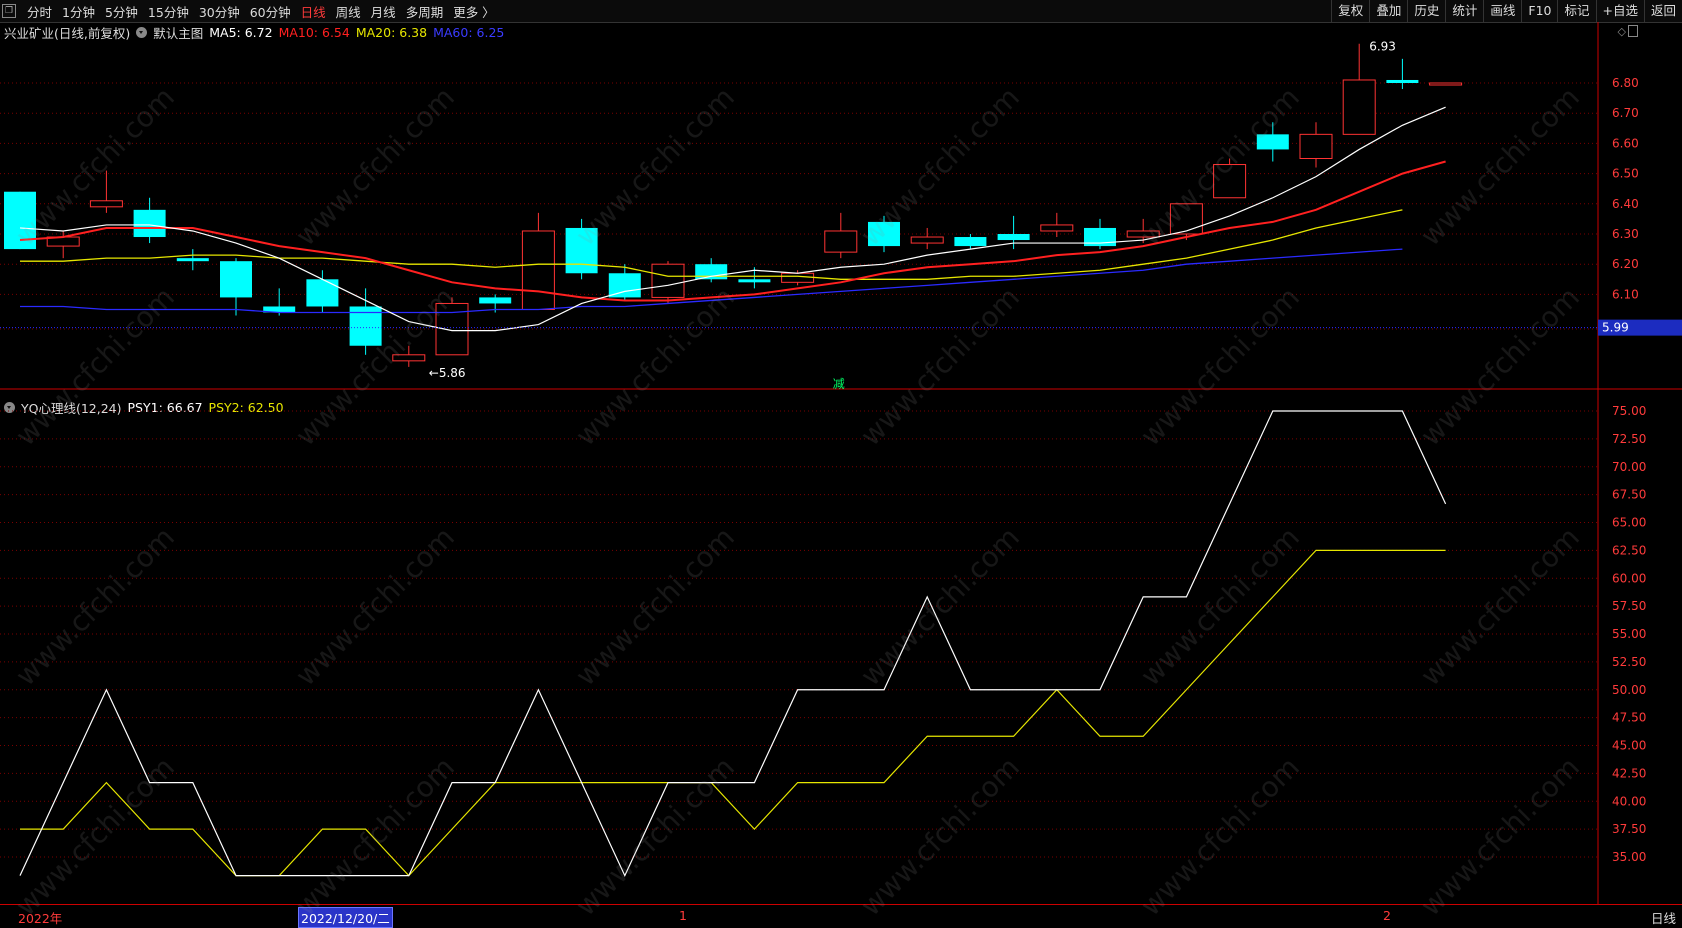 This screenshot has width=1682, height=928. What do you see at coordinates (1625, 83) in the screenshot?
I see `main-y-tick-7: 6.80` at bounding box center [1625, 83].